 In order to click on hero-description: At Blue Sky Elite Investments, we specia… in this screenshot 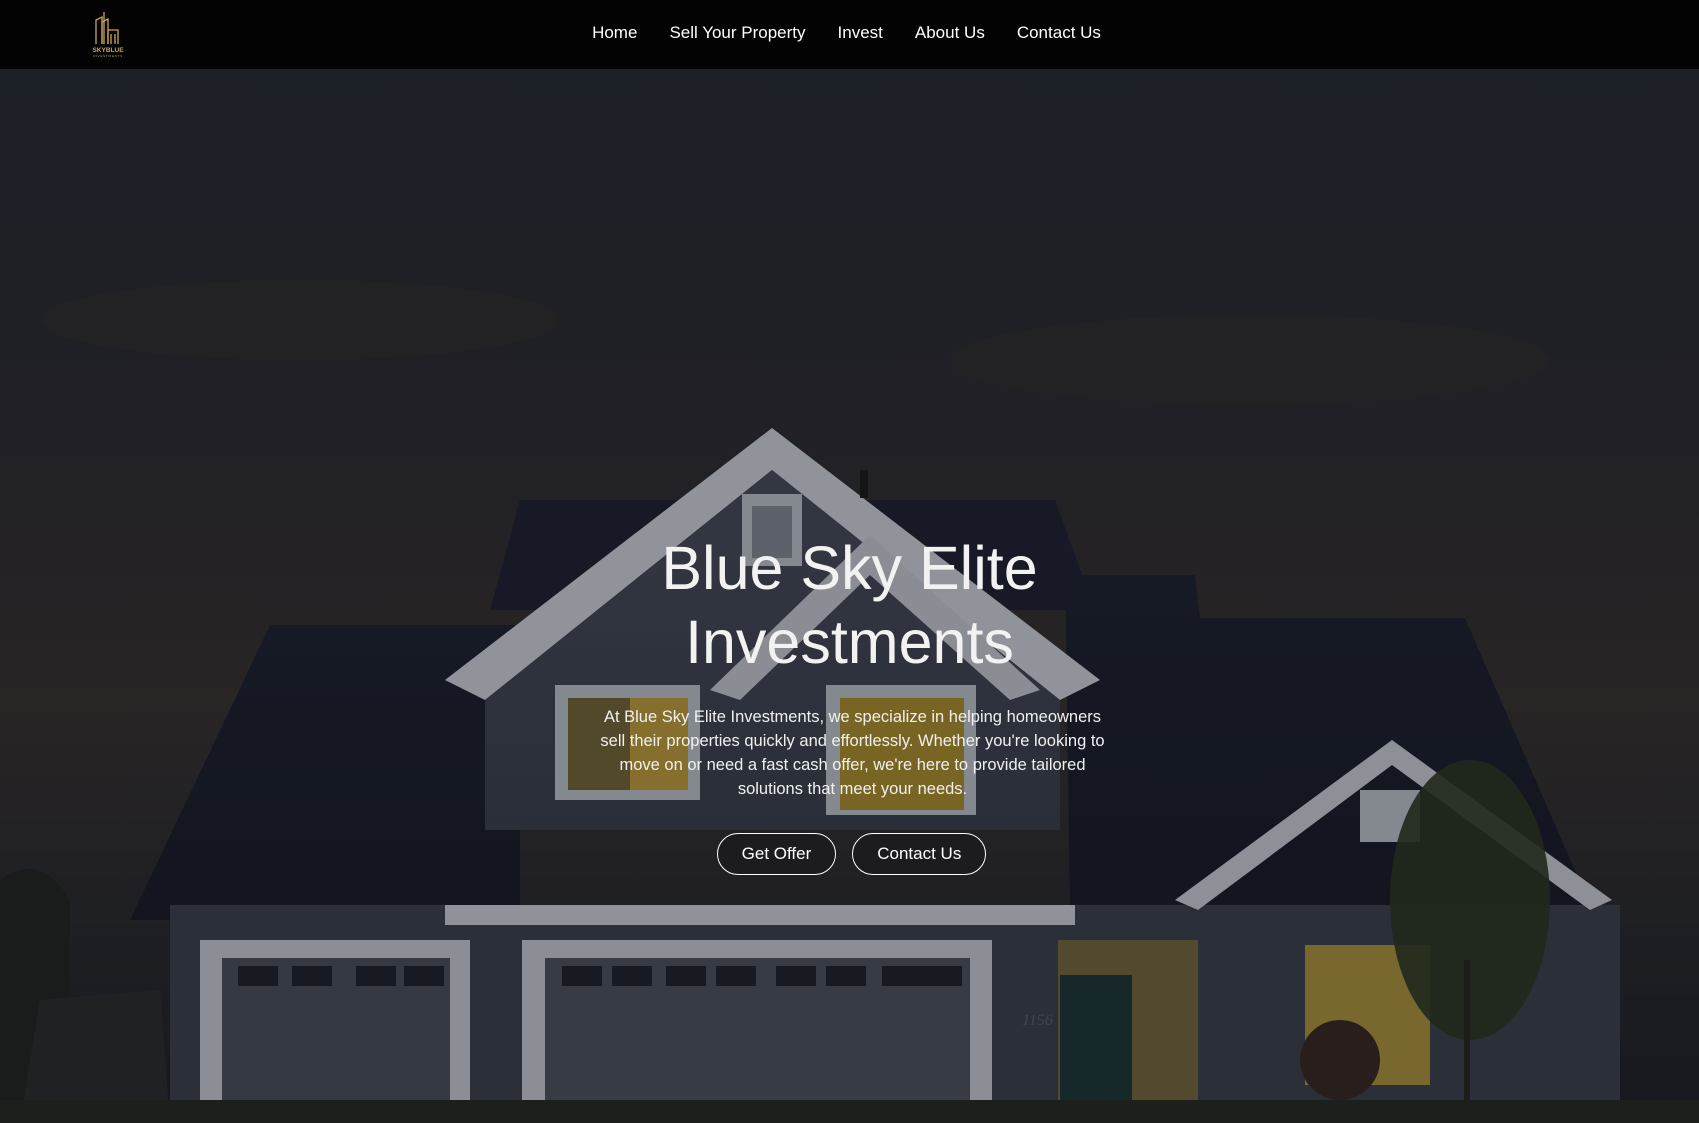, I will do `click(852, 753)`.